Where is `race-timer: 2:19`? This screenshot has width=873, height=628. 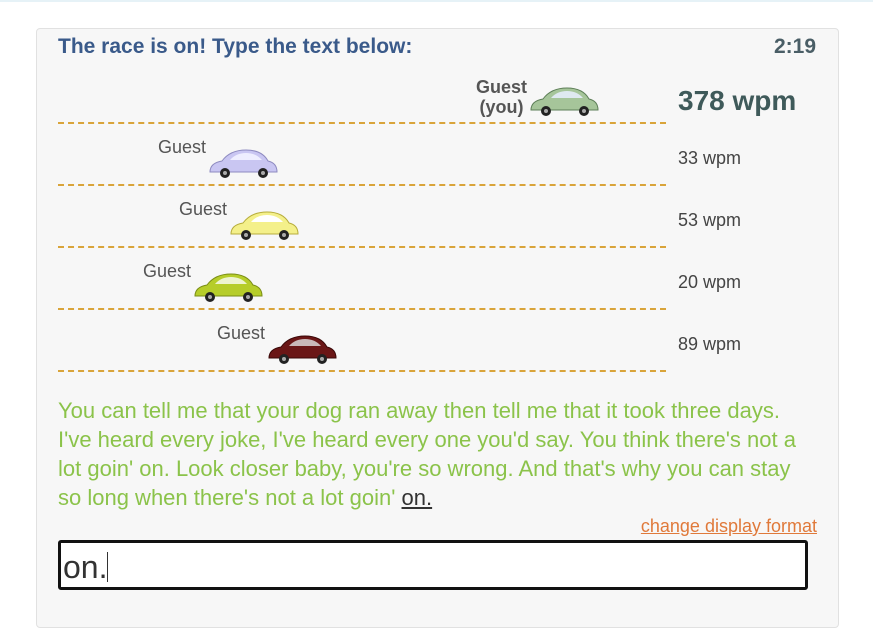
race-timer: 2:19 is located at coordinates (794, 46).